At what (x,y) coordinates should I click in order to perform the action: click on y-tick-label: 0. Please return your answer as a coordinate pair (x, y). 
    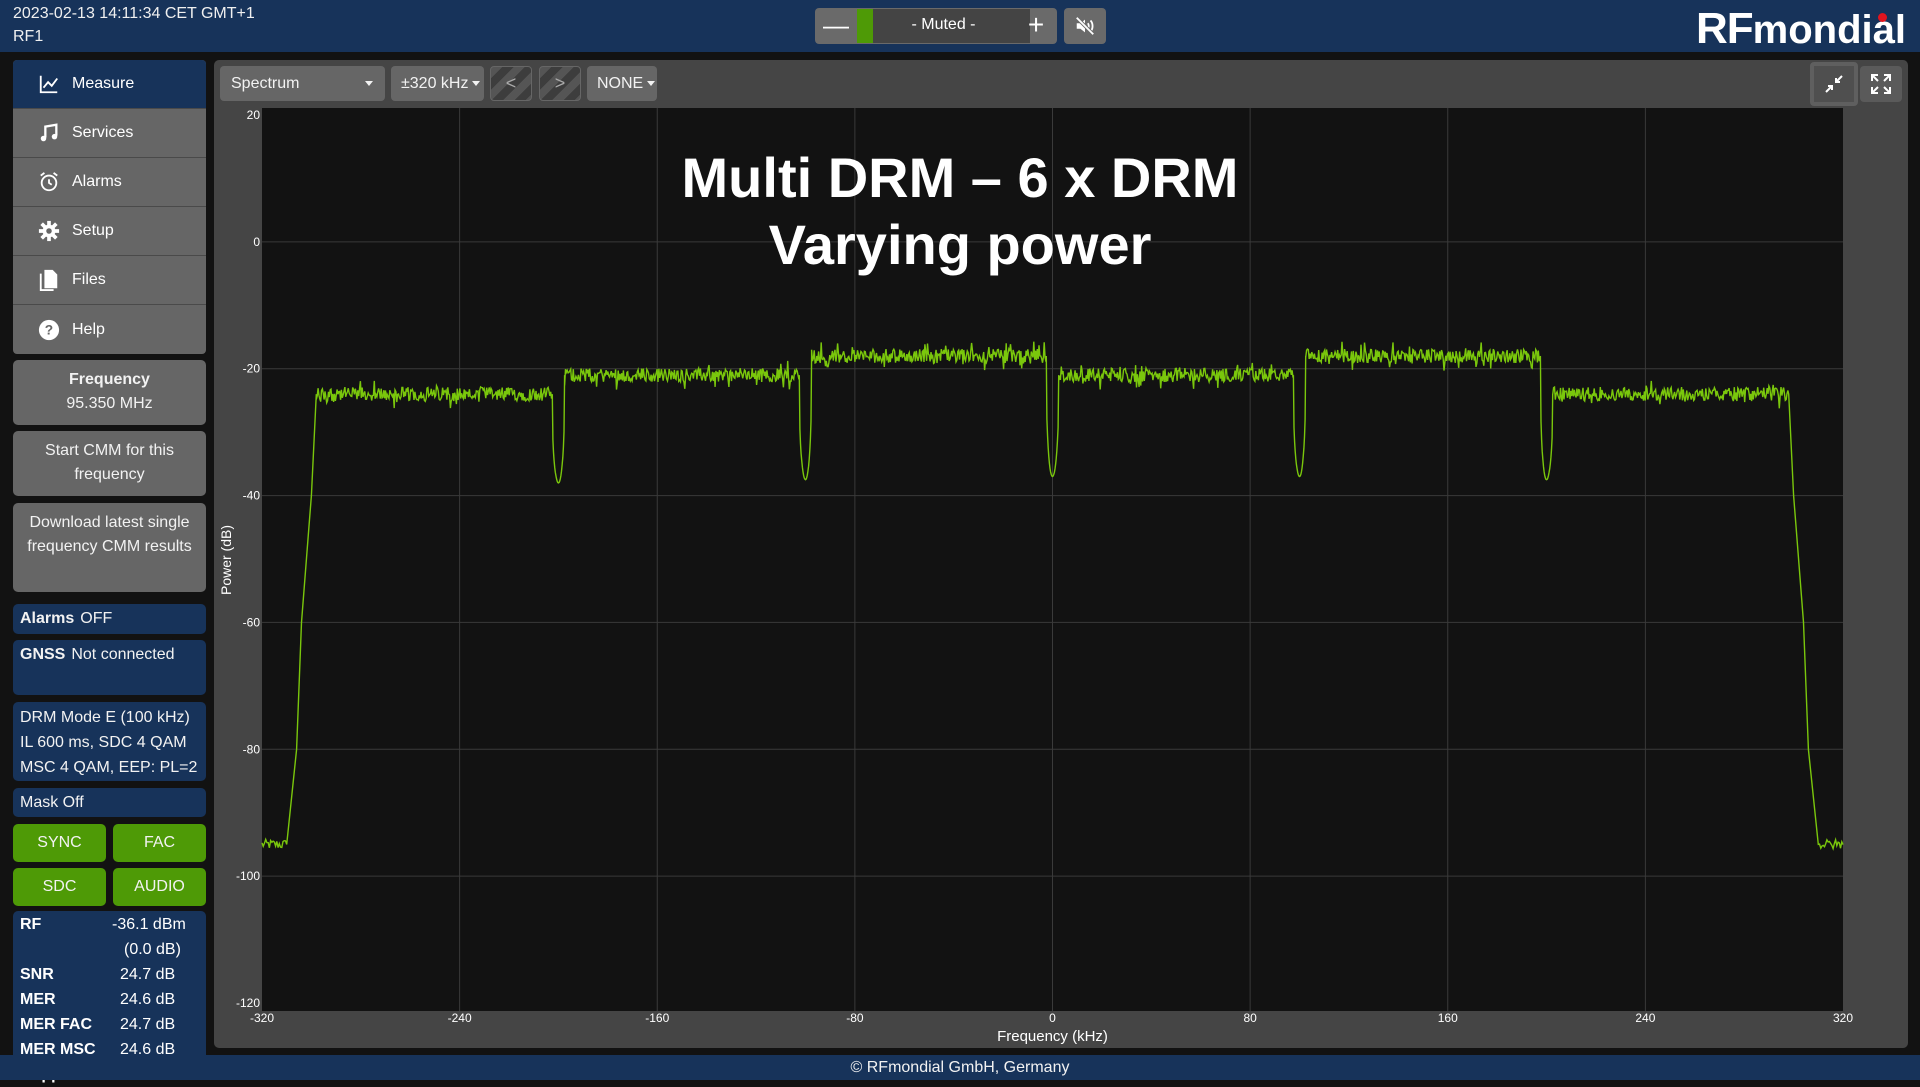
    Looking at the image, I should click on (256, 242).